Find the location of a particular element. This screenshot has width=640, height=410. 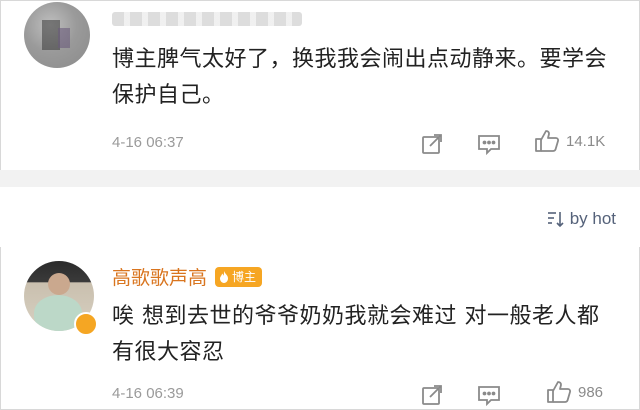

author-row: 高歌歌声高 博主 is located at coordinates (187, 276).